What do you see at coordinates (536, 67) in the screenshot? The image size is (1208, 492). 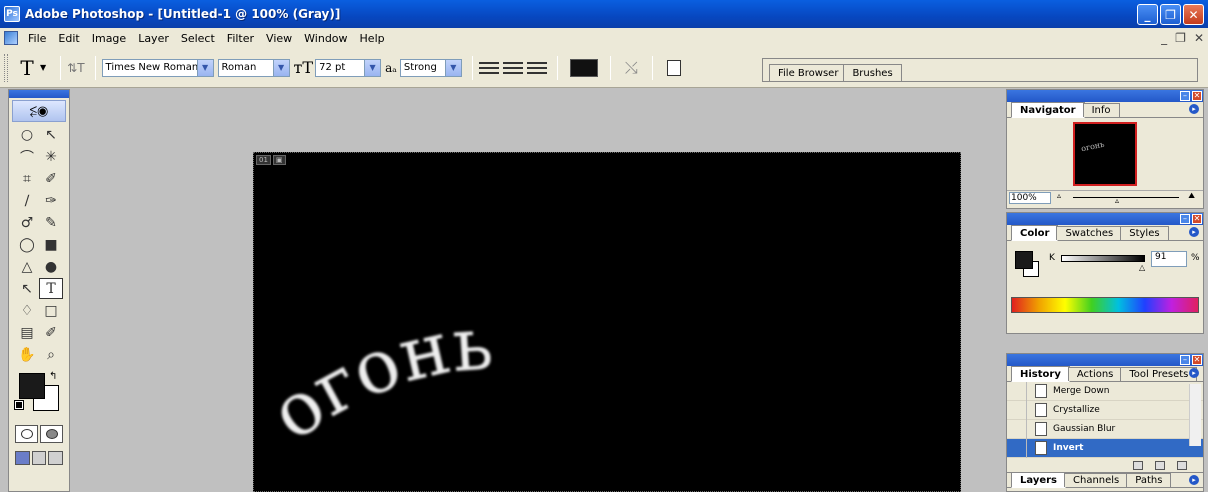 I see `align-right-icon` at bounding box center [536, 67].